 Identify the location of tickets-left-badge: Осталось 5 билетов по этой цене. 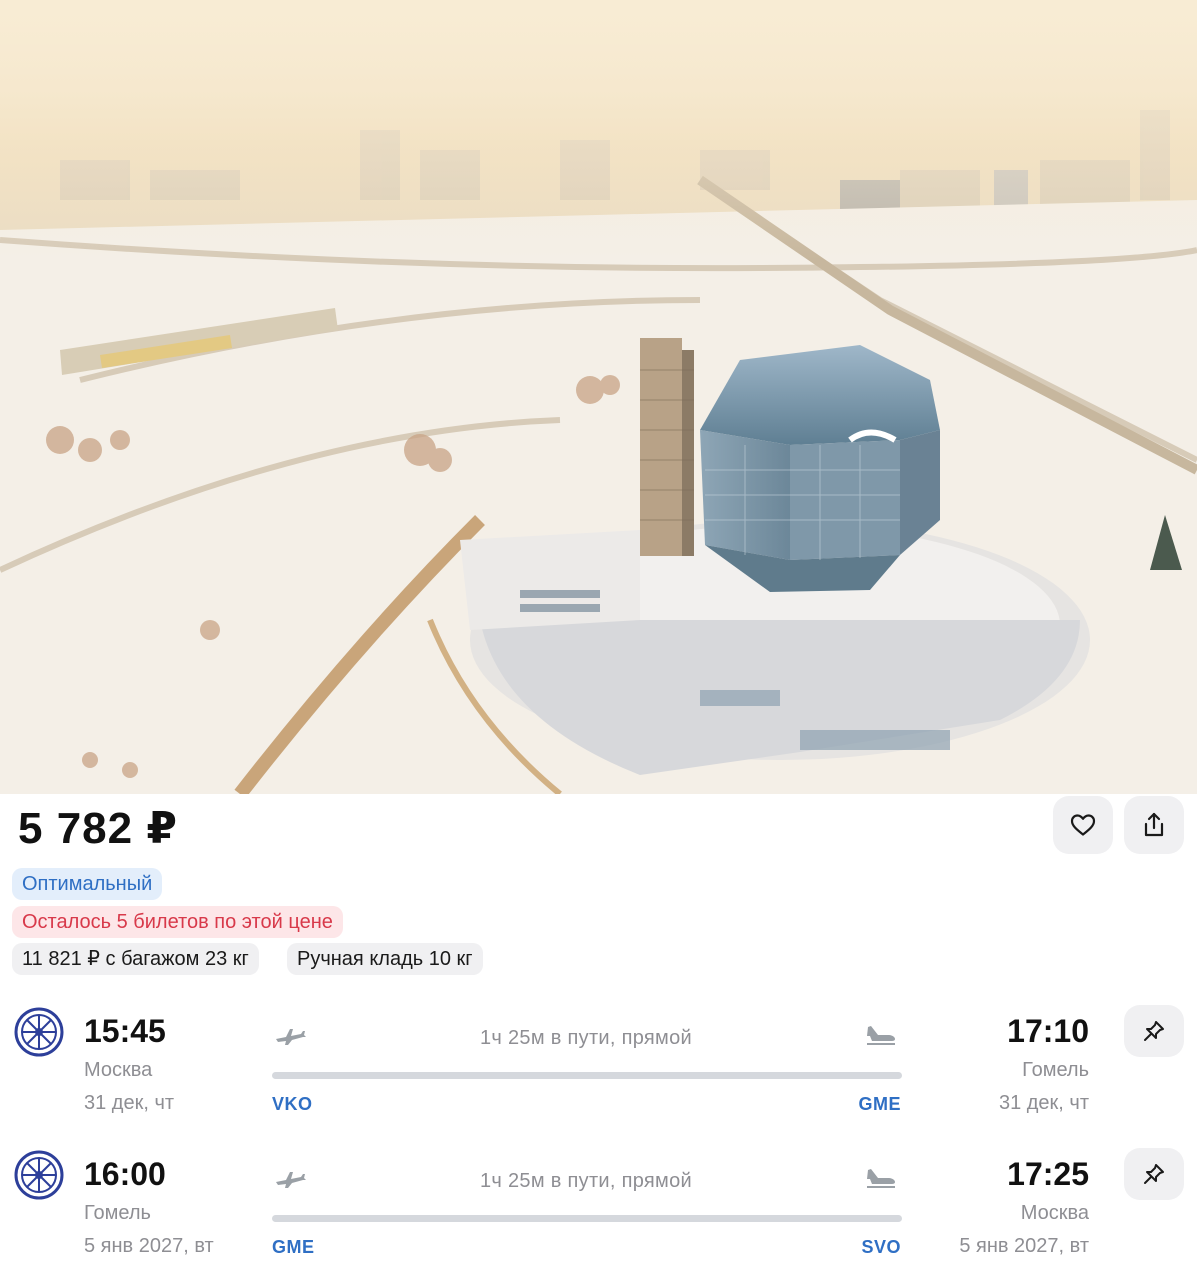
(177, 922).